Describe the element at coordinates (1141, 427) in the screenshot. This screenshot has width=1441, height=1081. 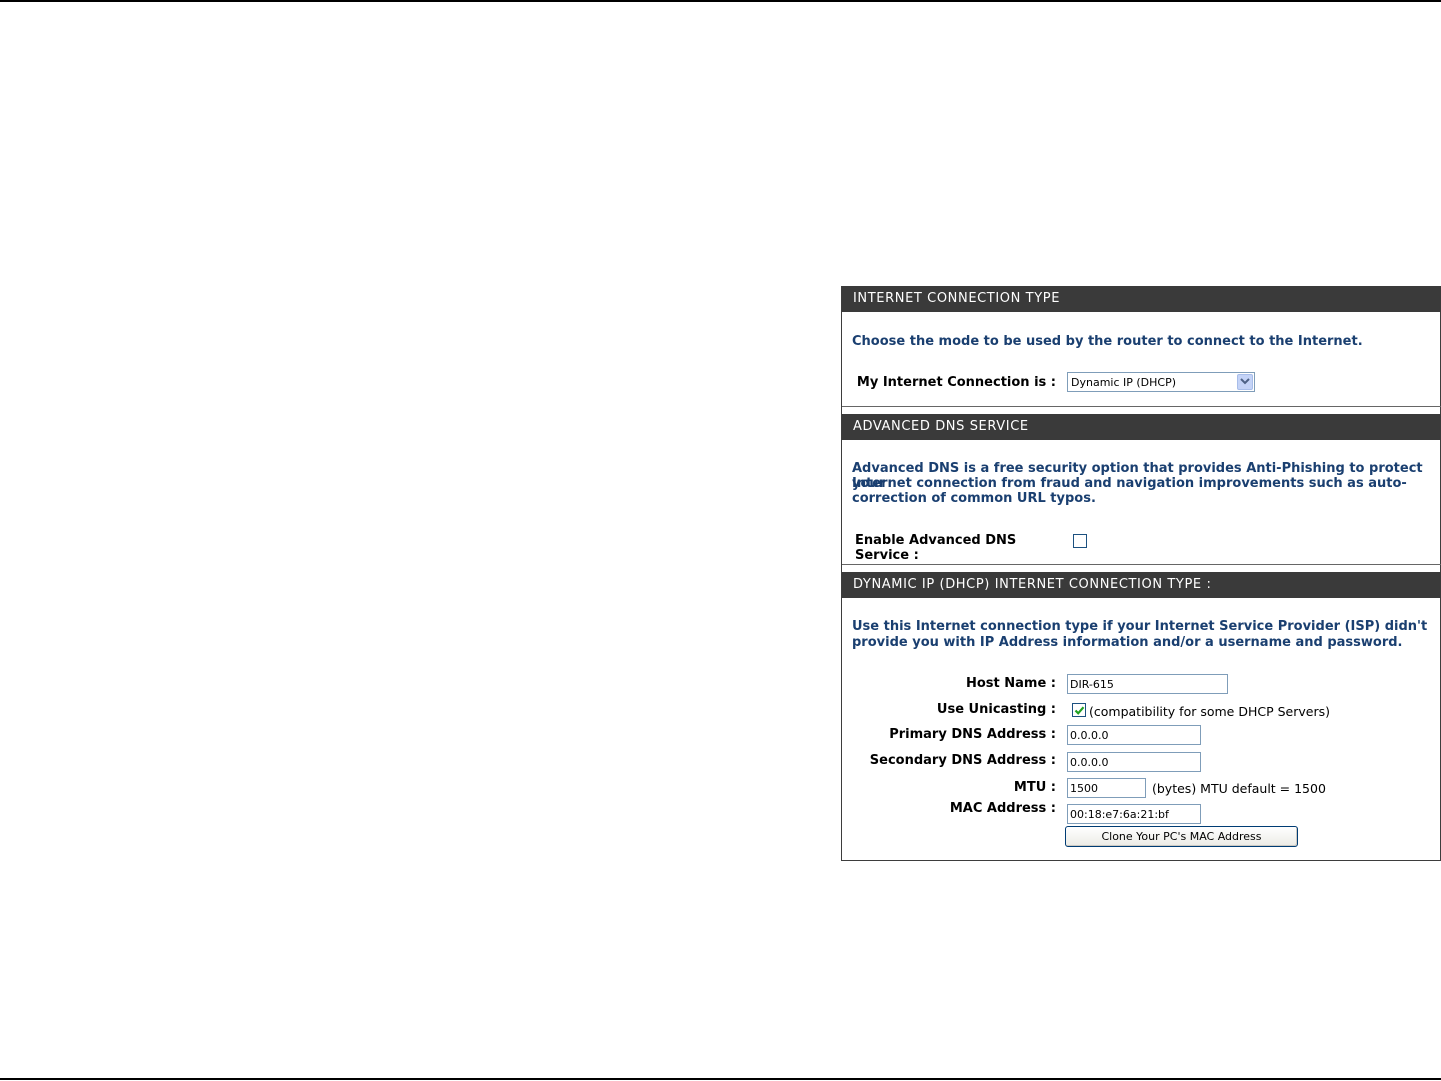
I see `advanced-dns-header: ADVANCED DNS SERVICE` at that location.